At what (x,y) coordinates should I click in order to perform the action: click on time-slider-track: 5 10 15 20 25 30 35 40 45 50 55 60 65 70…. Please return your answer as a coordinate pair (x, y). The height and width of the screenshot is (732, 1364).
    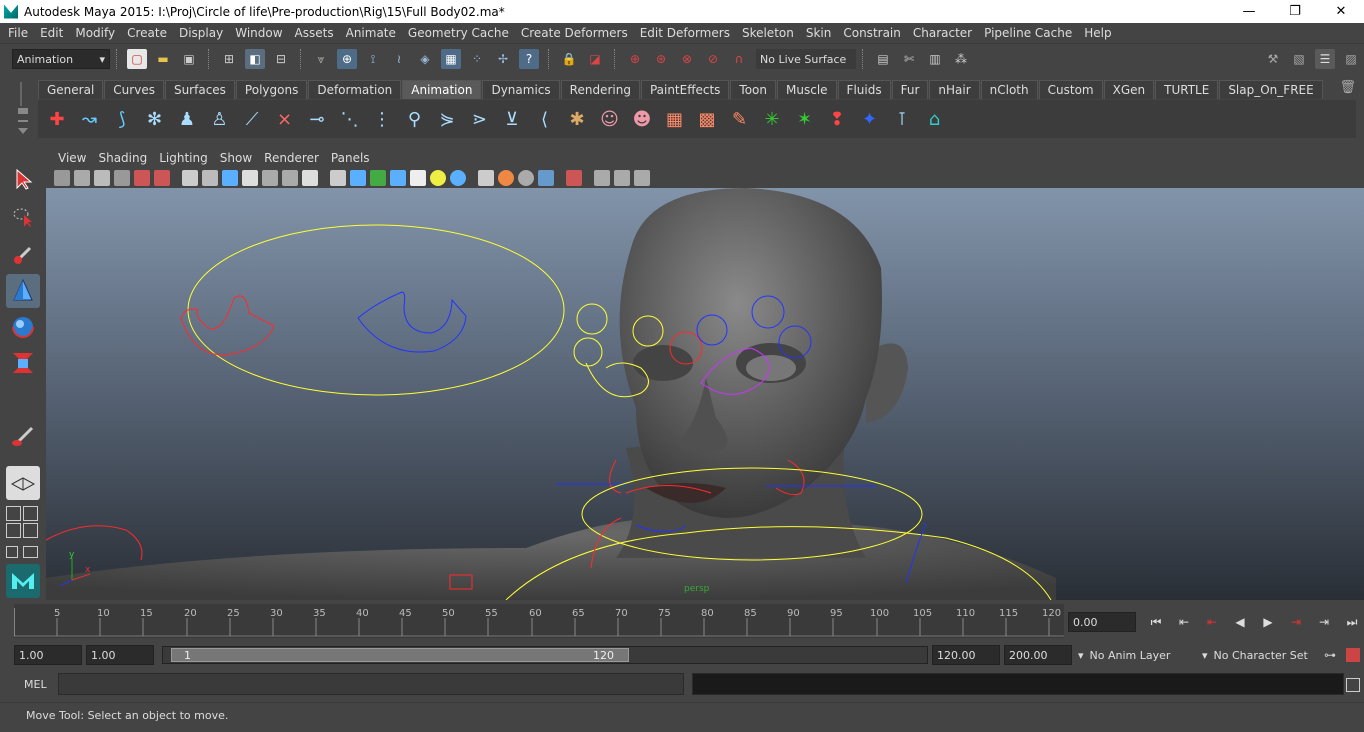
    Looking at the image, I should click on (538, 621).